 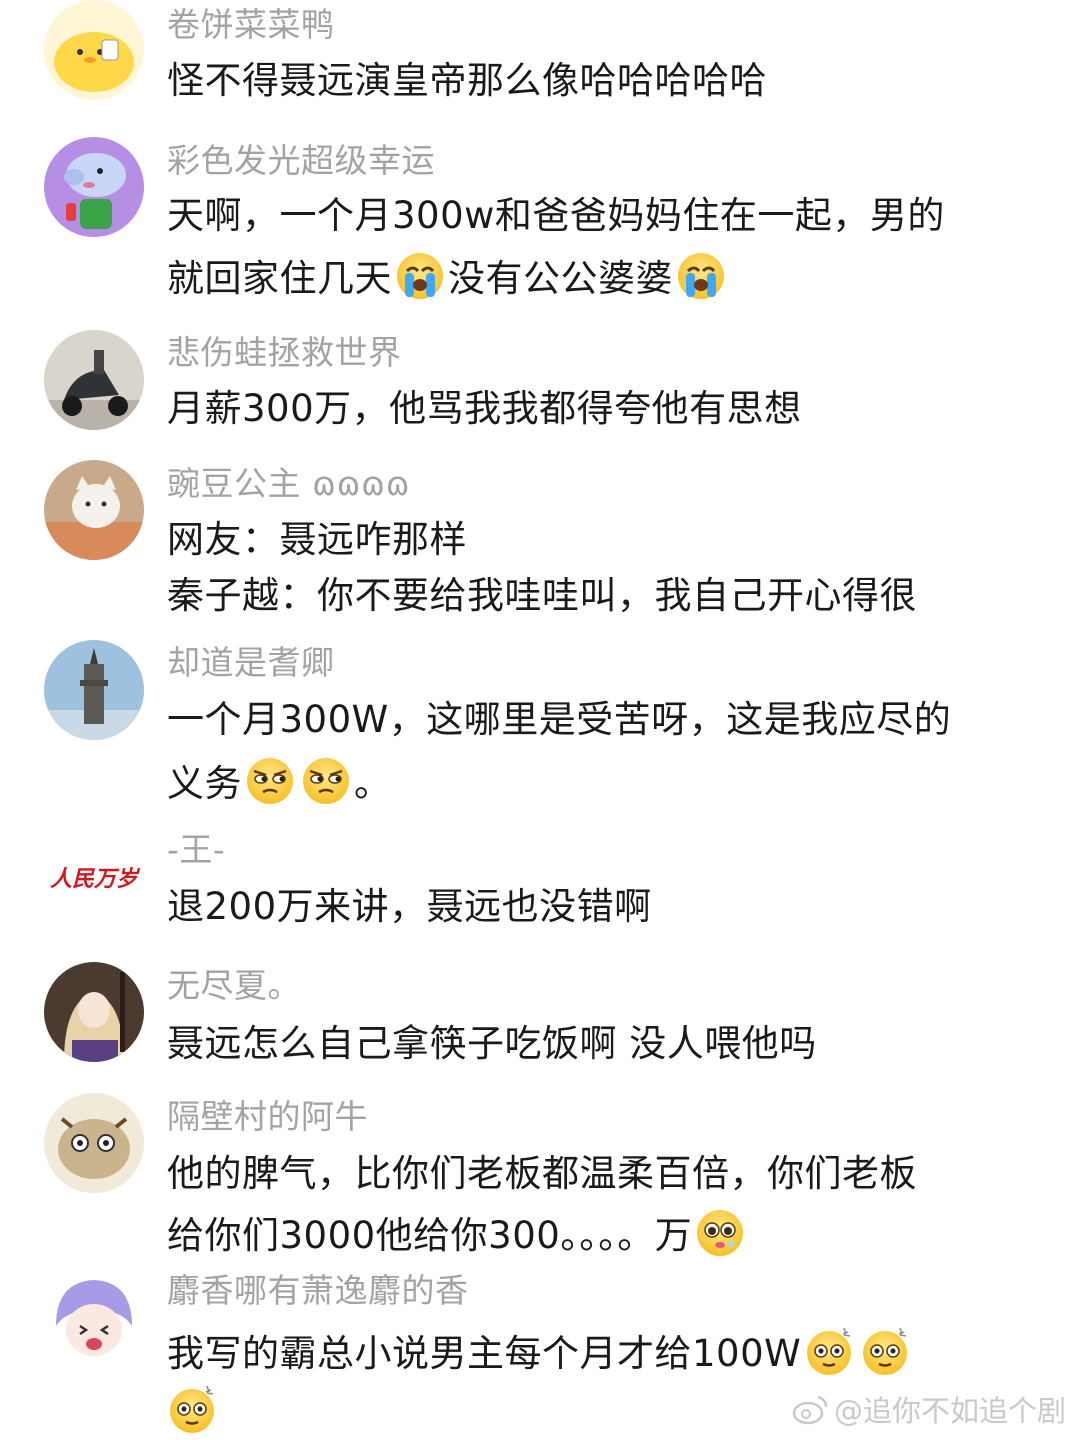 I want to click on username: 彩色发光超级幸运, so click(x=301, y=161).